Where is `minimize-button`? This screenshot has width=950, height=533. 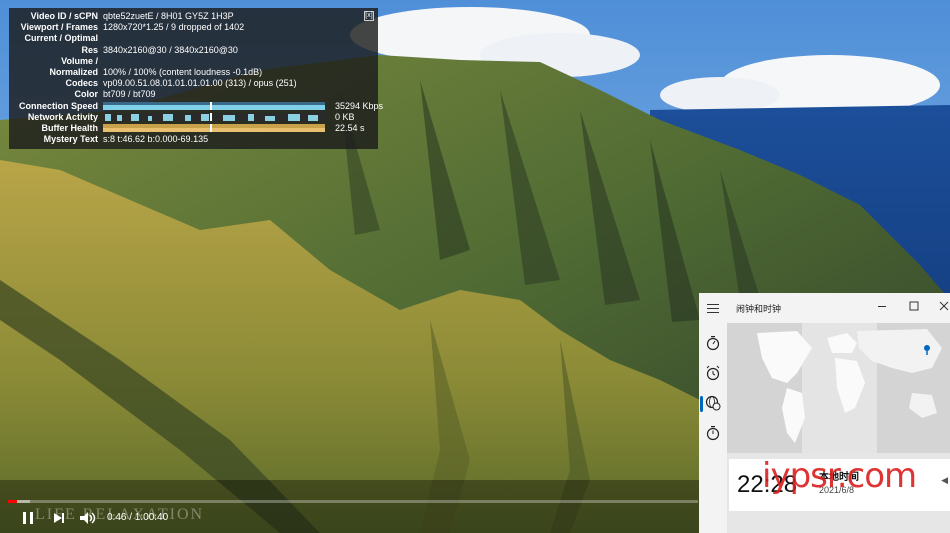
minimize-button is located at coordinates (882, 306).